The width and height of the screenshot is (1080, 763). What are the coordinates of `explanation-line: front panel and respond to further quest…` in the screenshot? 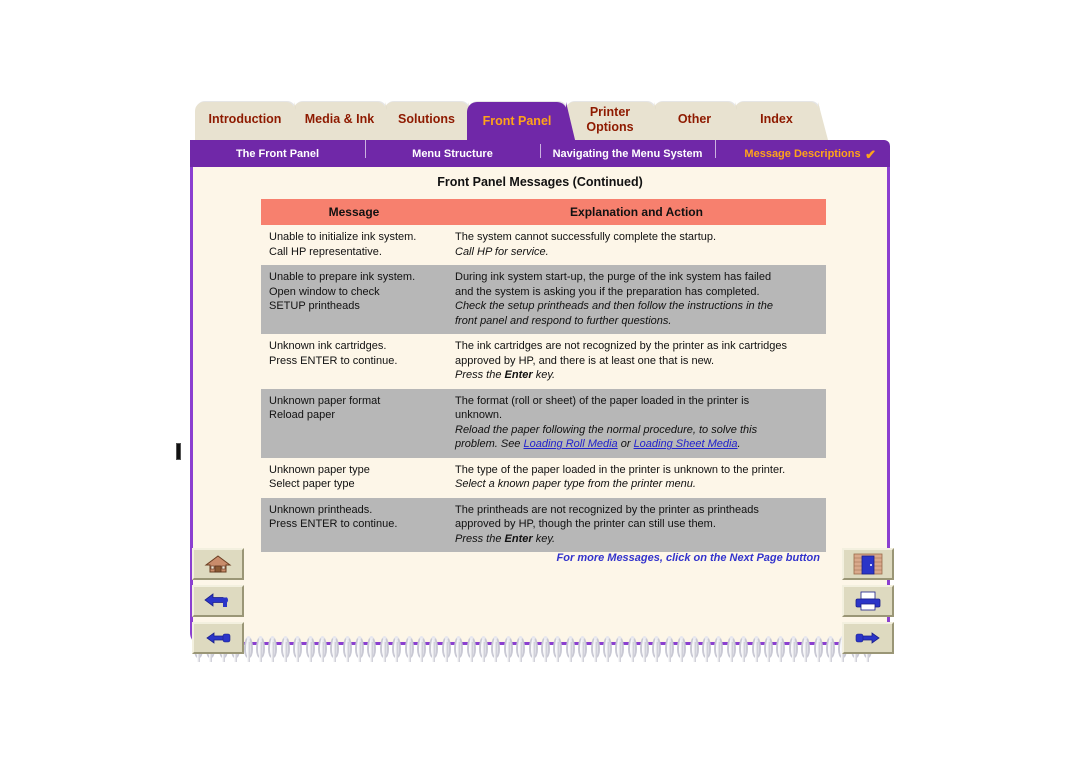 It's located at (563, 320).